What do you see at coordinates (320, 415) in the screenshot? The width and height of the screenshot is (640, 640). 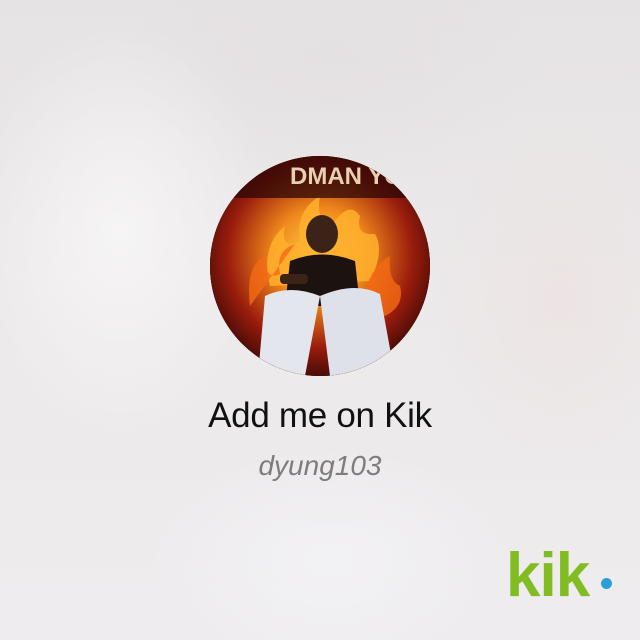 I see `page-title: Add me on Kik` at bounding box center [320, 415].